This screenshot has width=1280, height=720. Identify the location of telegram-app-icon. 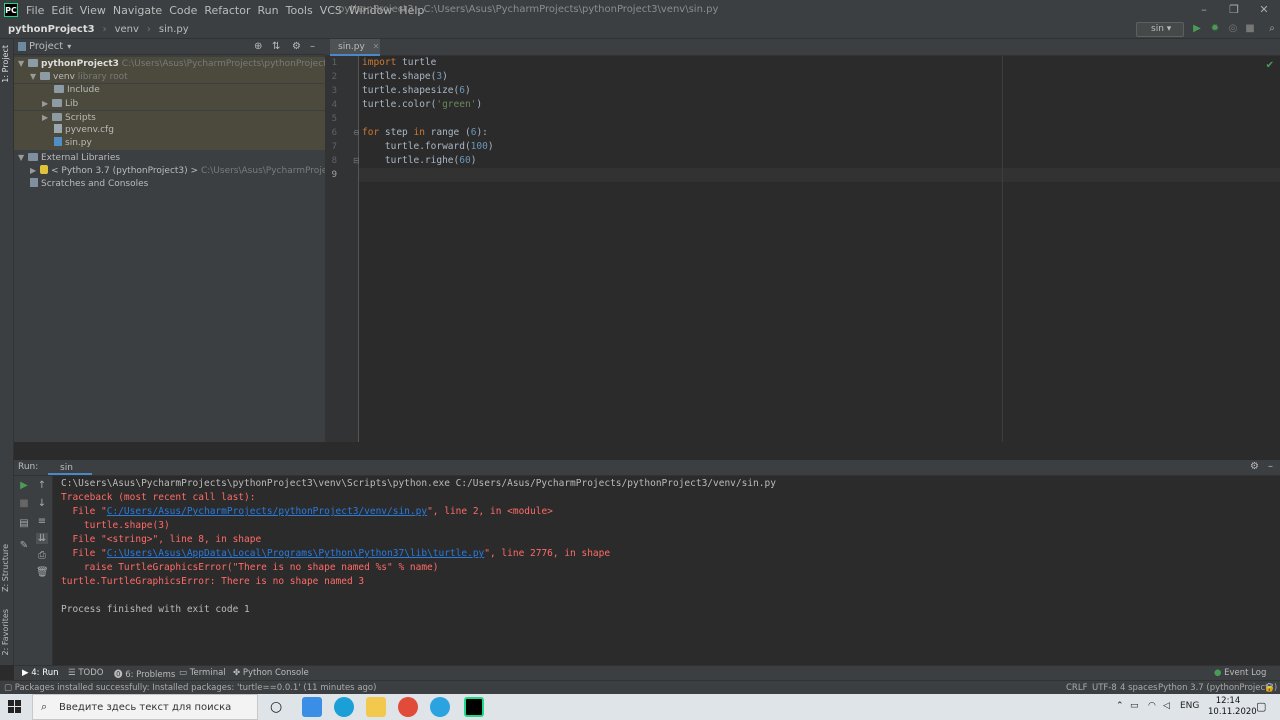
(440, 707).